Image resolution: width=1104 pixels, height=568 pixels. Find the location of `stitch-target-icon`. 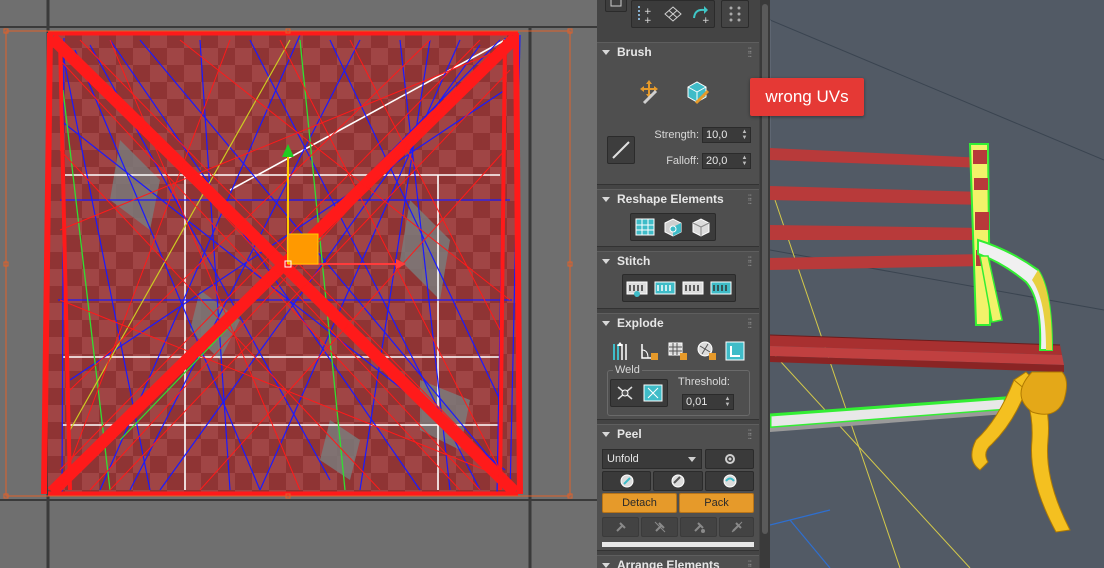

stitch-target-icon is located at coordinates (665, 288).